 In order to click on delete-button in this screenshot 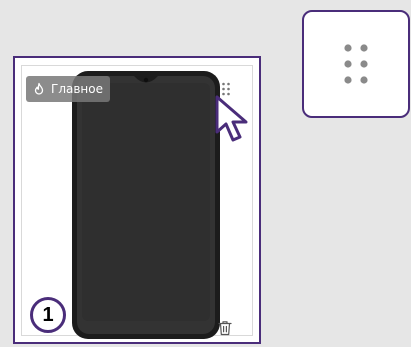, I will do `click(225, 328)`.